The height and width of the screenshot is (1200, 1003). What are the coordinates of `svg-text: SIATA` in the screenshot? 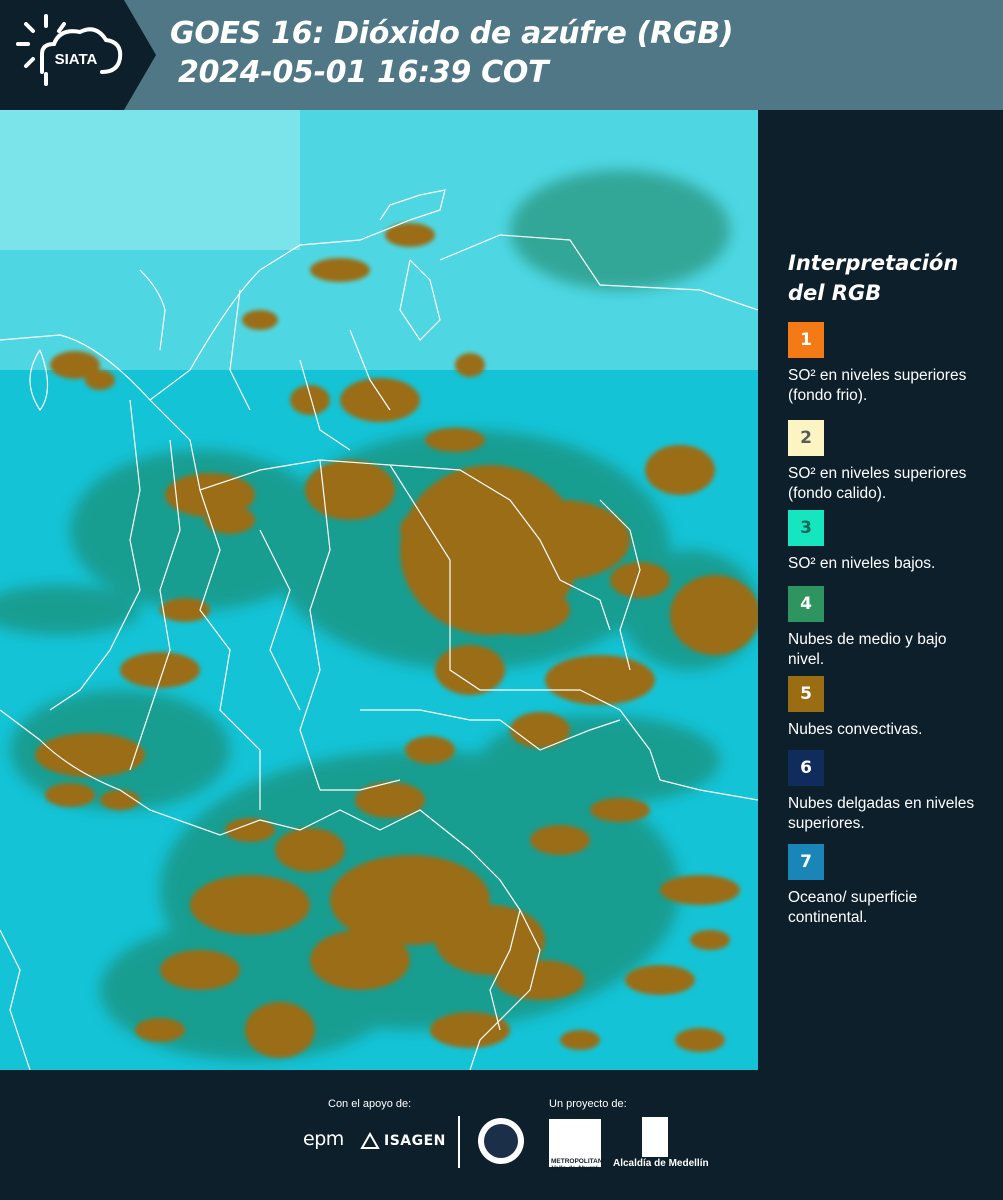 It's located at (76, 59).